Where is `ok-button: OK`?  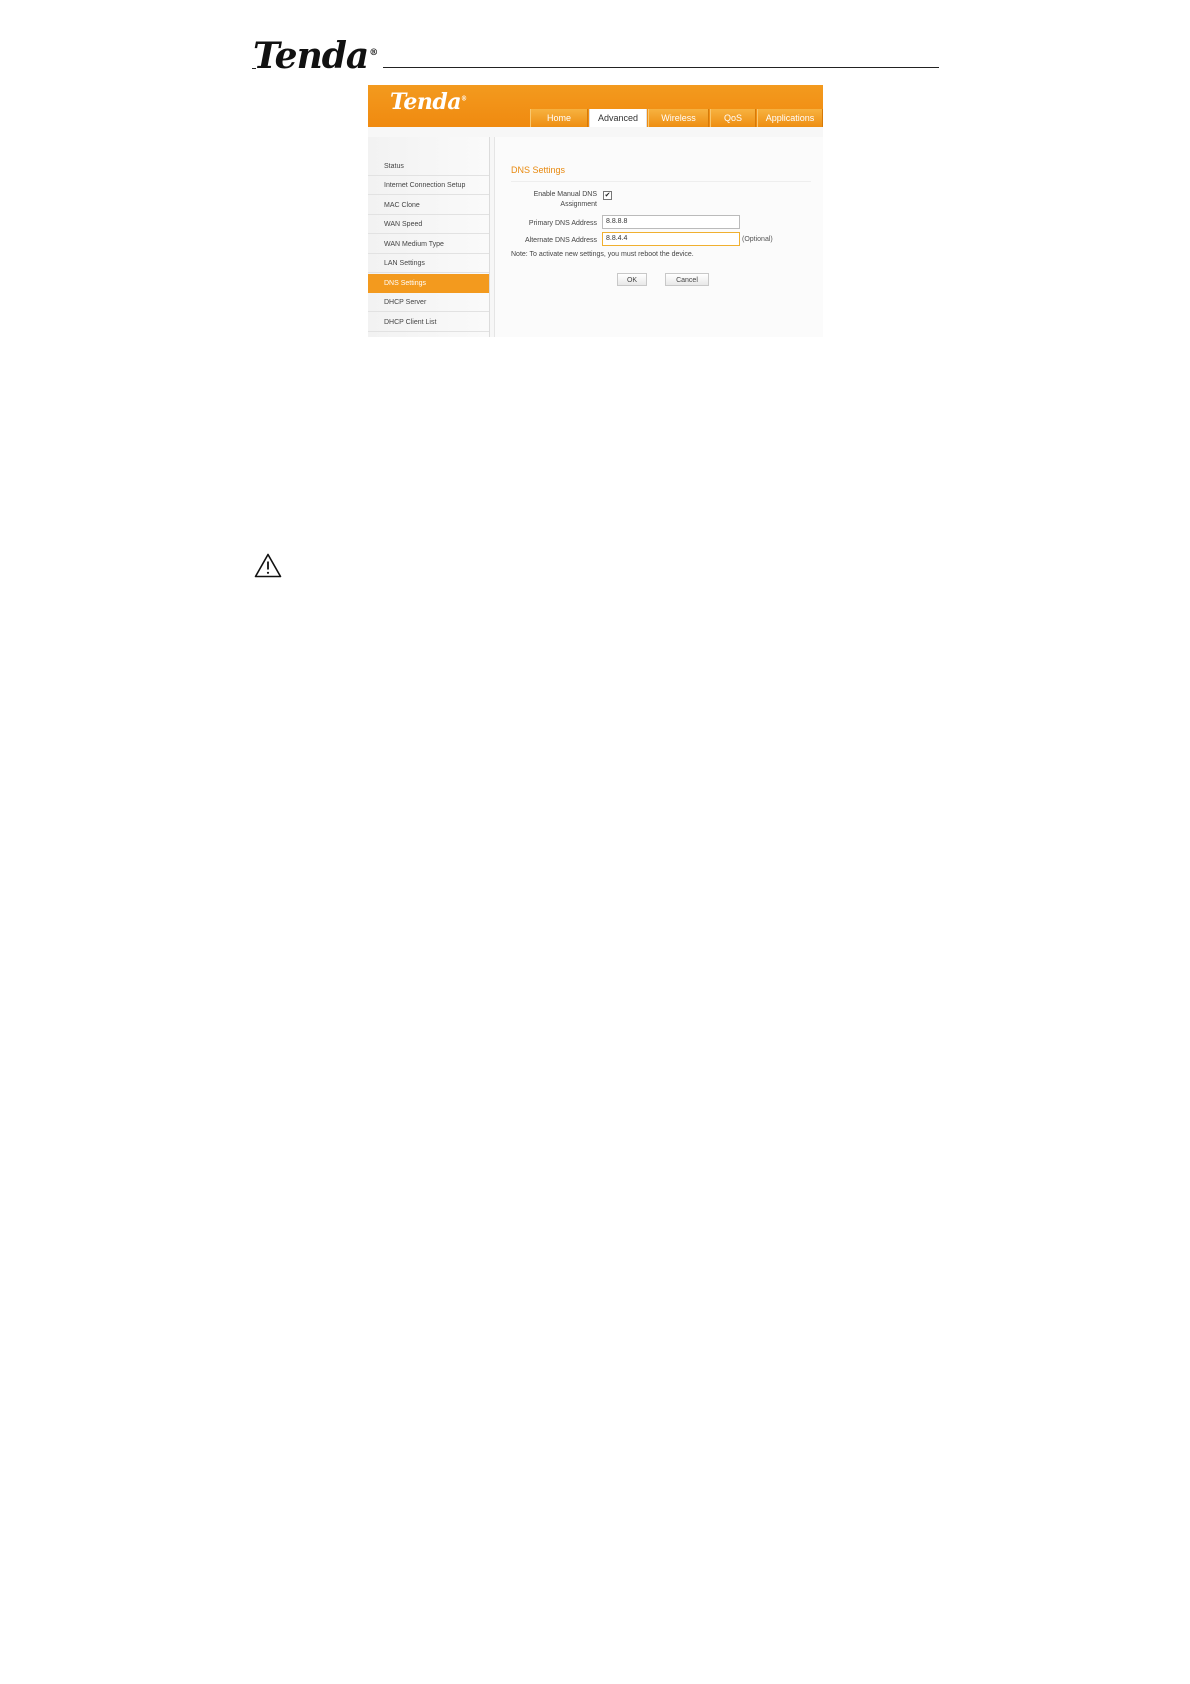 ok-button: OK is located at coordinates (632, 279).